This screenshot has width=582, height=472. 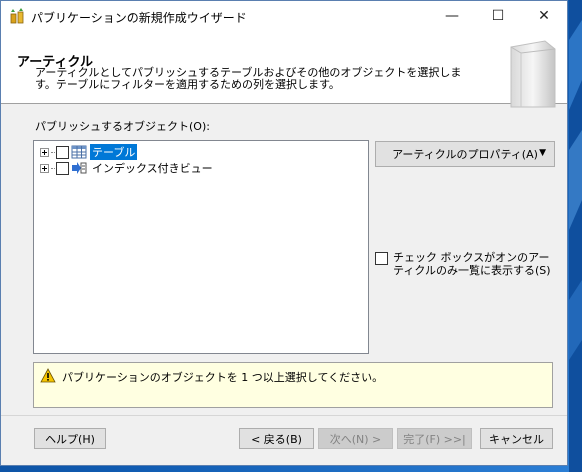 I want to click on tree-item-indexed-views: インデックス付きビュー, so click(x=127, y=168).